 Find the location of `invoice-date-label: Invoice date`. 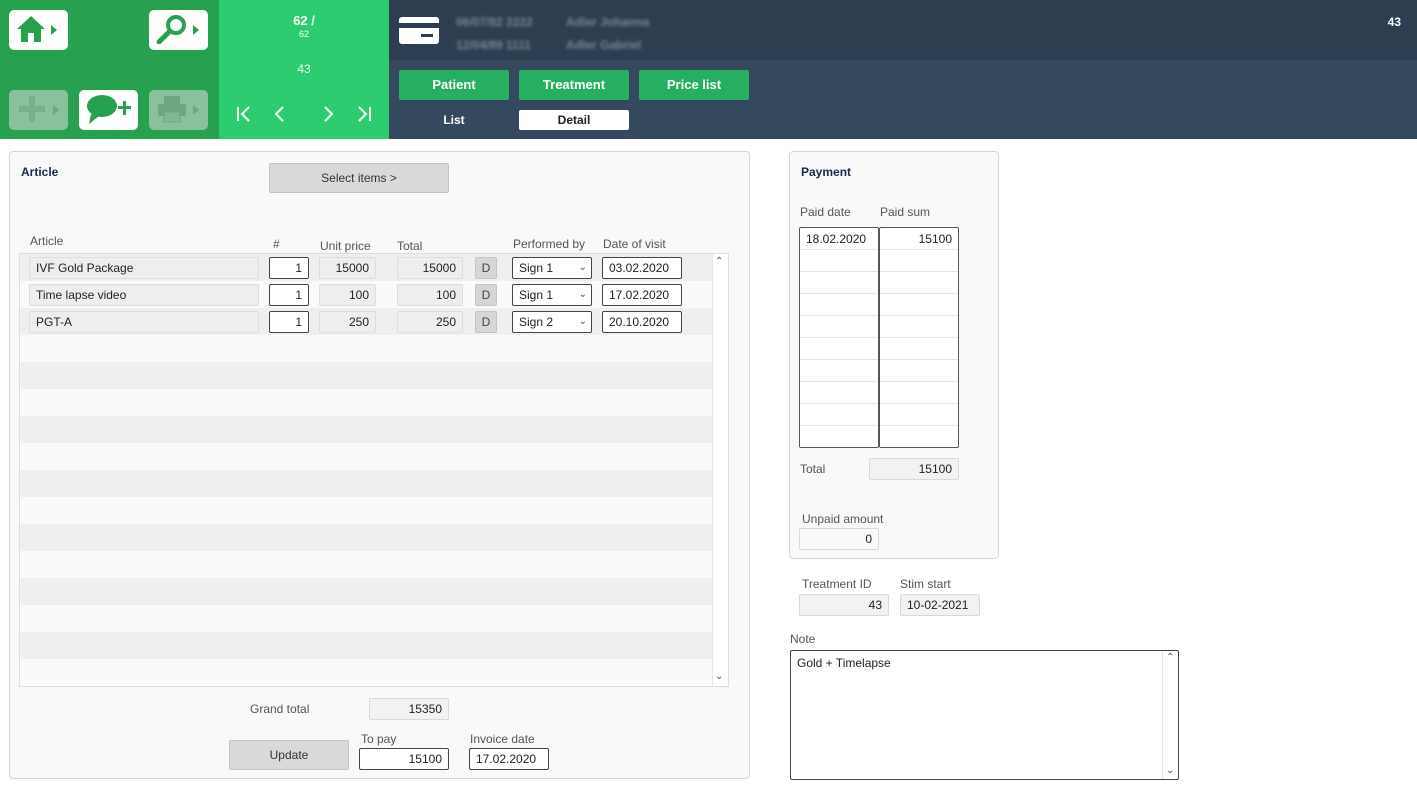

invoice-date-label: Invoice date is located at coordinates (502, 739).